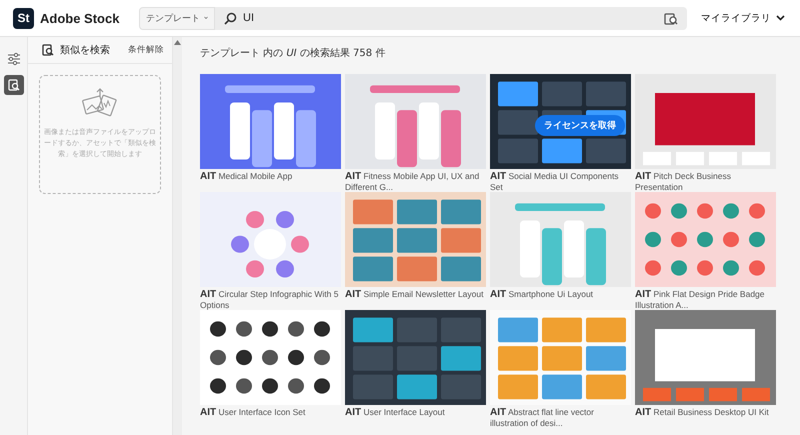  Describe the element at coordinates (415, 412) in the screenshot. I see `asset-title: AIT User Interface Layout` at that location.